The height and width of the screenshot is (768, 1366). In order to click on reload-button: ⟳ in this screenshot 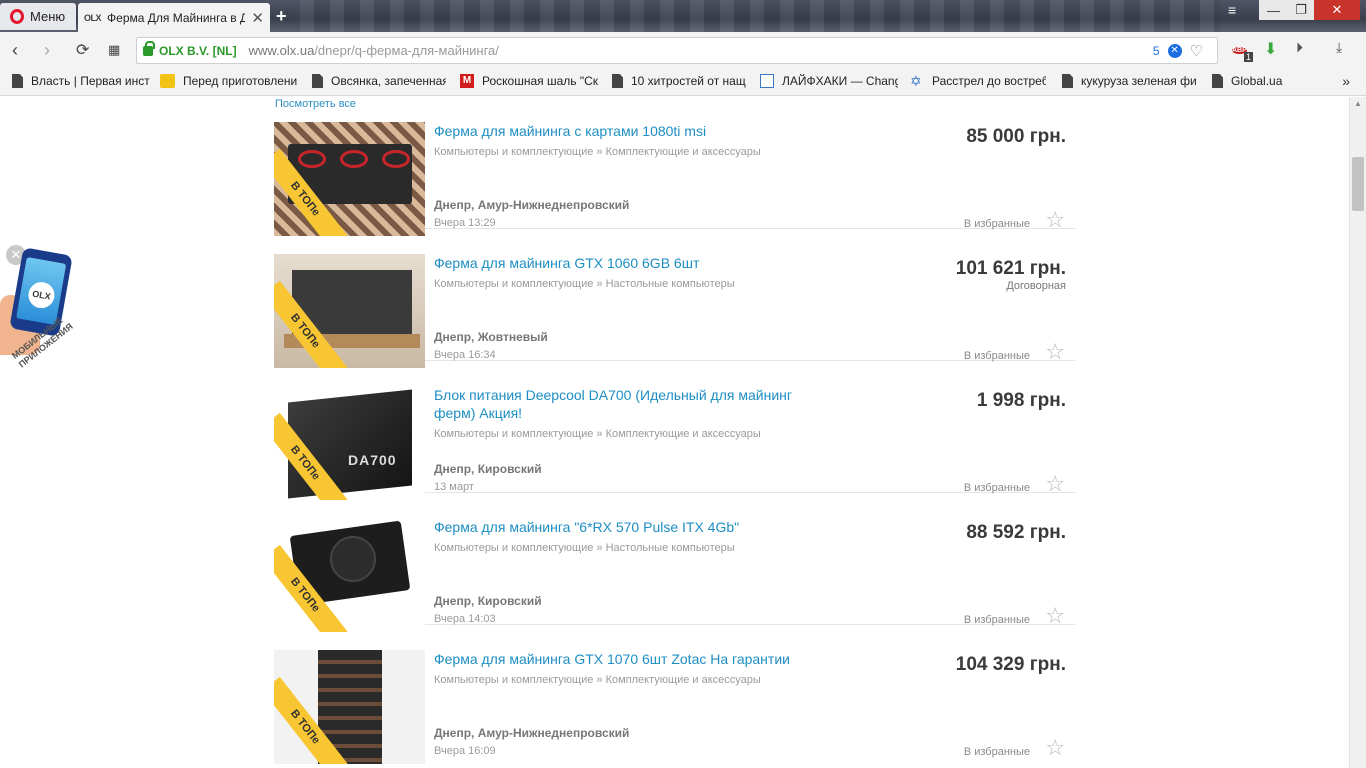, I will do `click(82, 50)`.